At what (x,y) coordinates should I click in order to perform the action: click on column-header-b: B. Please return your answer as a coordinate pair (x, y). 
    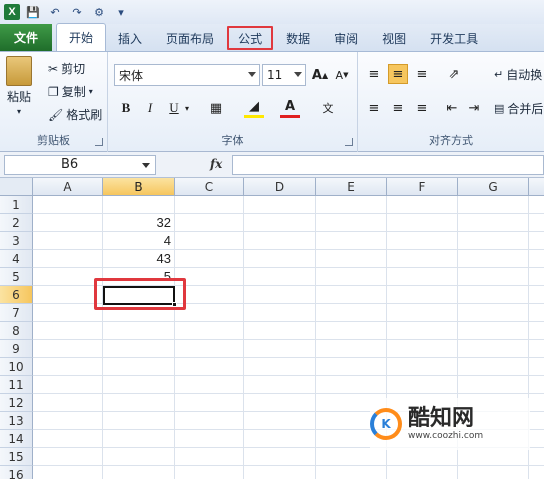
    Looking at the image, I should click on (139, 187).